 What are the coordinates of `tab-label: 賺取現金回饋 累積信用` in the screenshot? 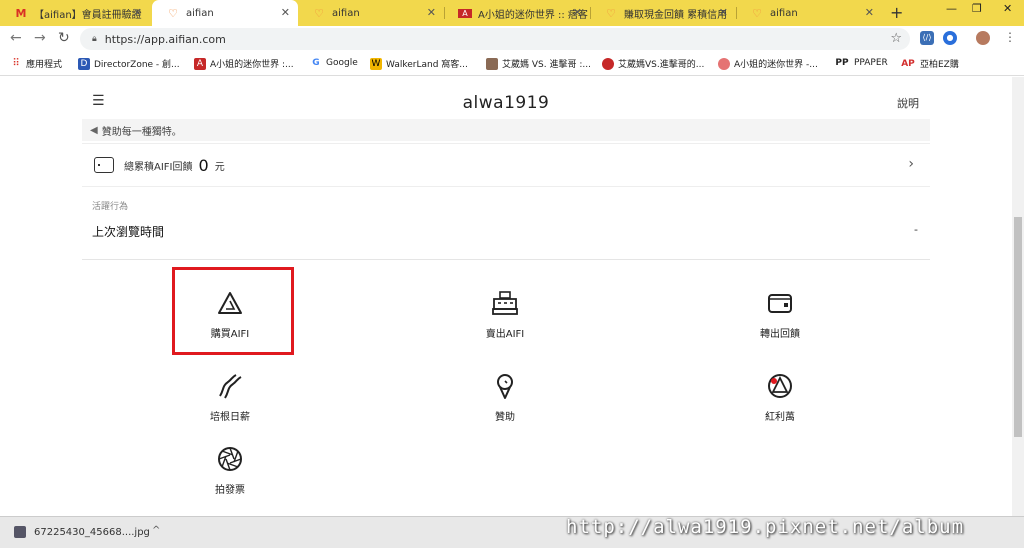 It's located at (676, 15).